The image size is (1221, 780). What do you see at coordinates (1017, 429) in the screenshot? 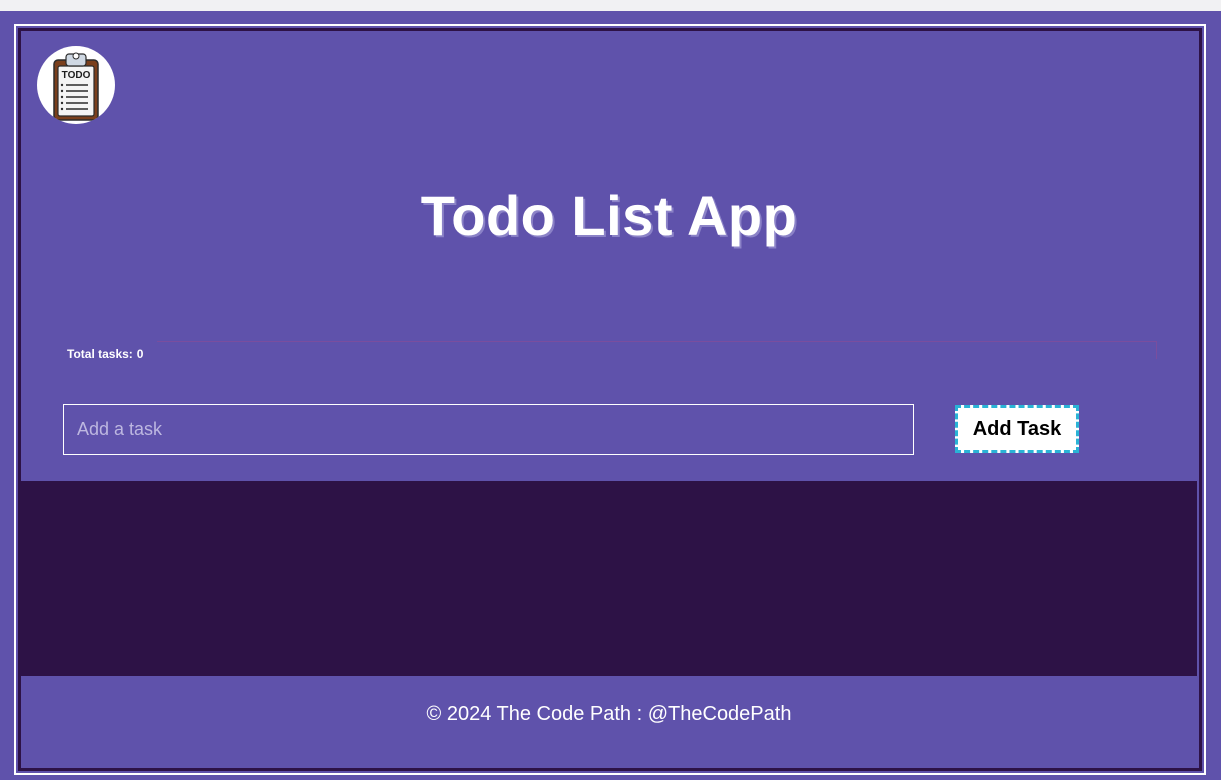
I see `add-task-button: Add Task` at bounding box center [1017, 429].